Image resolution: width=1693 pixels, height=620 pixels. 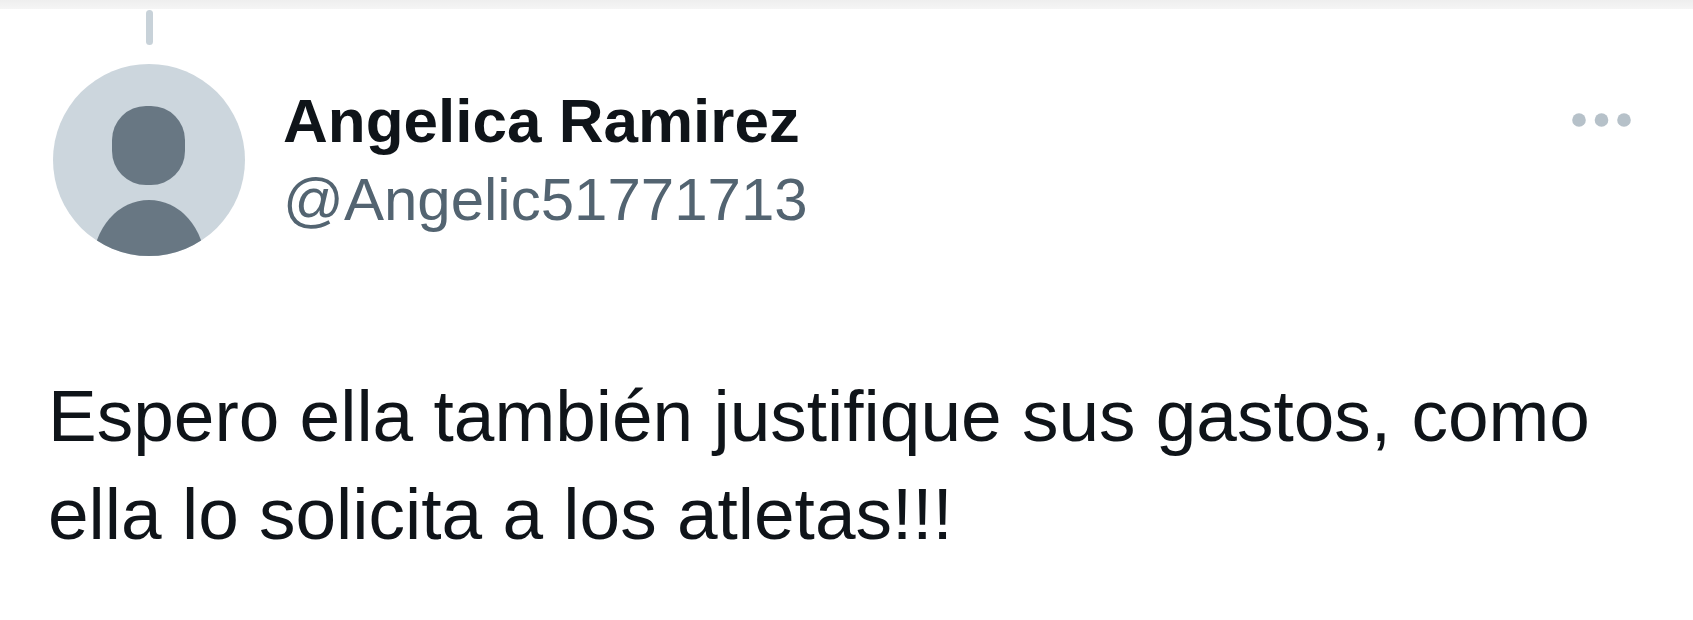 What do you see at coordinates (545, 121) in the screenshot?
I see `author-name: Angelica Ramirez` at bounding box center [545, 121].